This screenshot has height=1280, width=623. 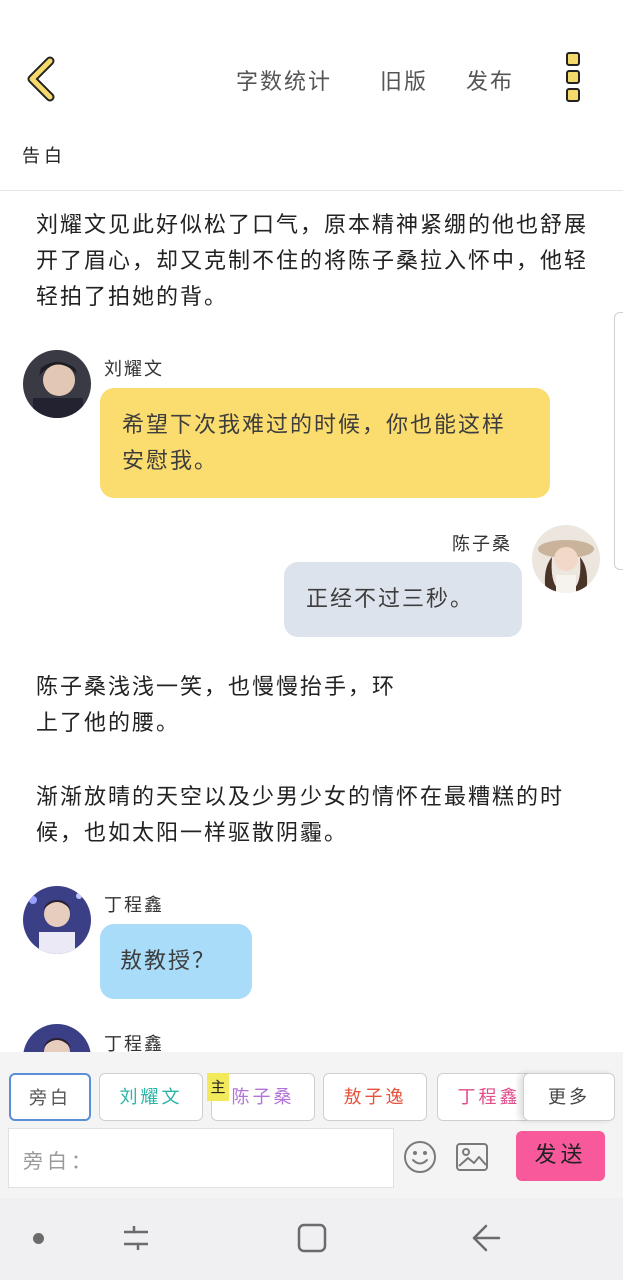 I want to click on role-chip-narrator: 旁白, so click(x=50, y=1097).